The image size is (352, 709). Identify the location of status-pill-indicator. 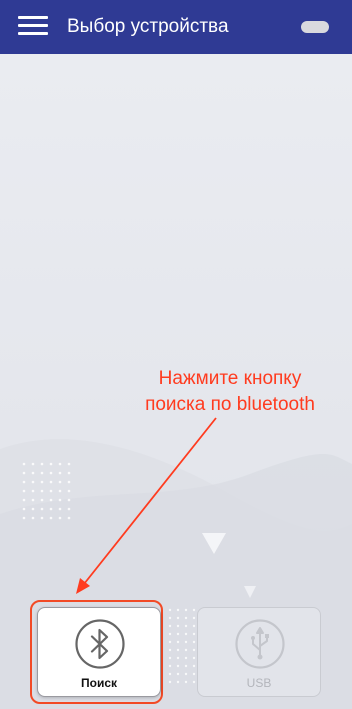
(315, 27).